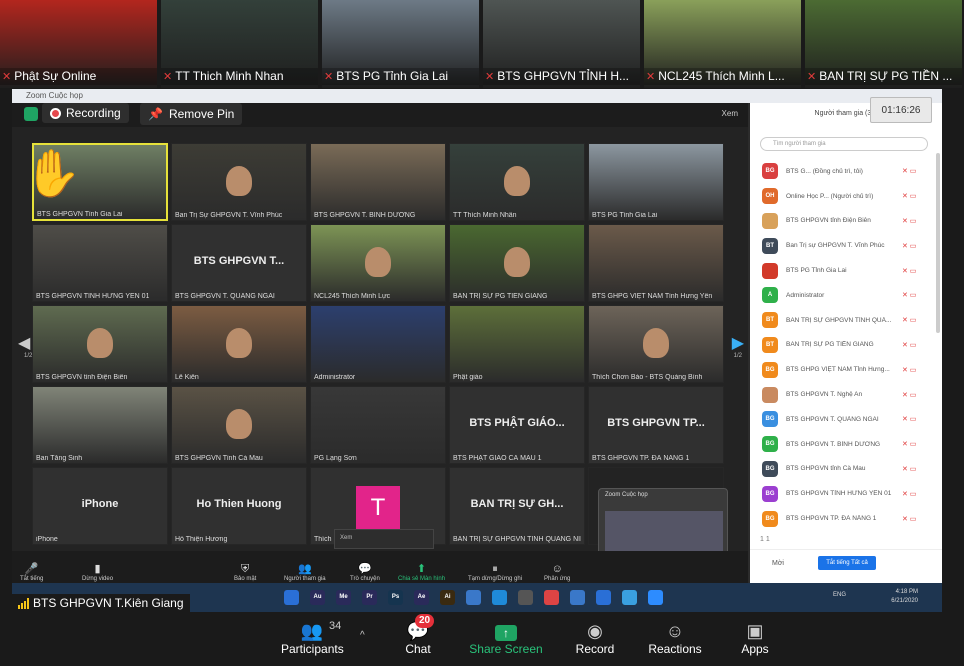 The image size is (964, 666). I want to click on video-tile: BTS GHPGVN Tỉnh Cà Mau, so click(239, 425).